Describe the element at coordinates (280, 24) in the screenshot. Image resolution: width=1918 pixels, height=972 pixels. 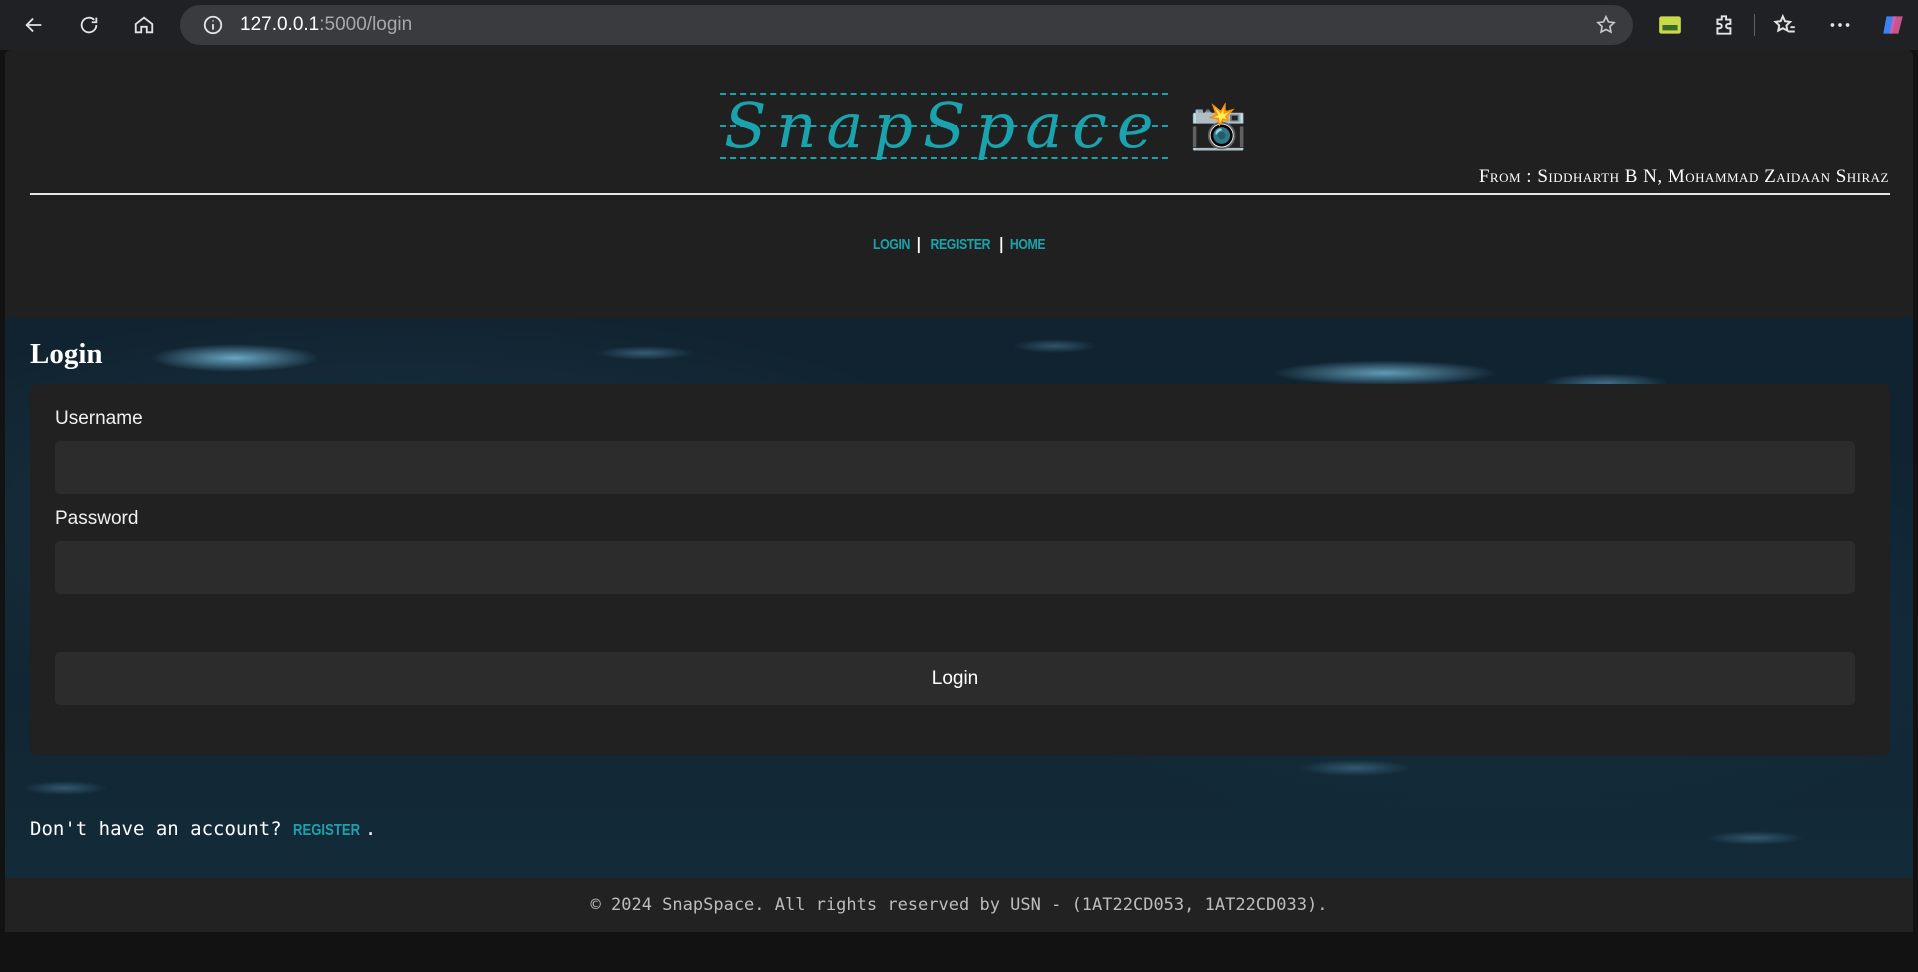
I see `url-host: 127.0.0.1` at that location.